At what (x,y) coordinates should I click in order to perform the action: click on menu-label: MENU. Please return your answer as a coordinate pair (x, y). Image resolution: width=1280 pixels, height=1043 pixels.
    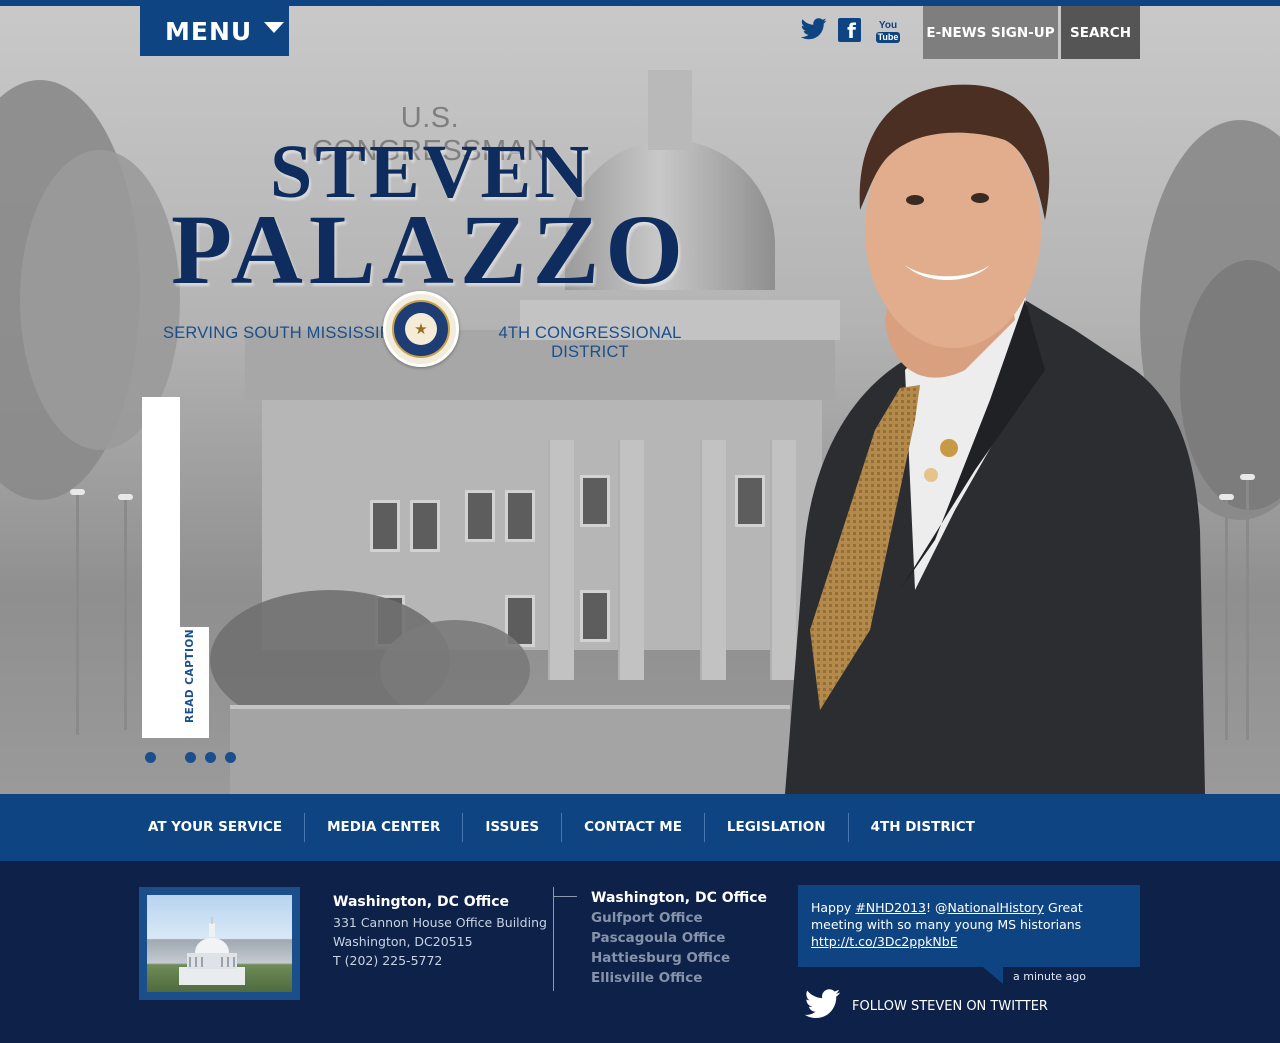
    Looking at the image, I should click on (209, 31).